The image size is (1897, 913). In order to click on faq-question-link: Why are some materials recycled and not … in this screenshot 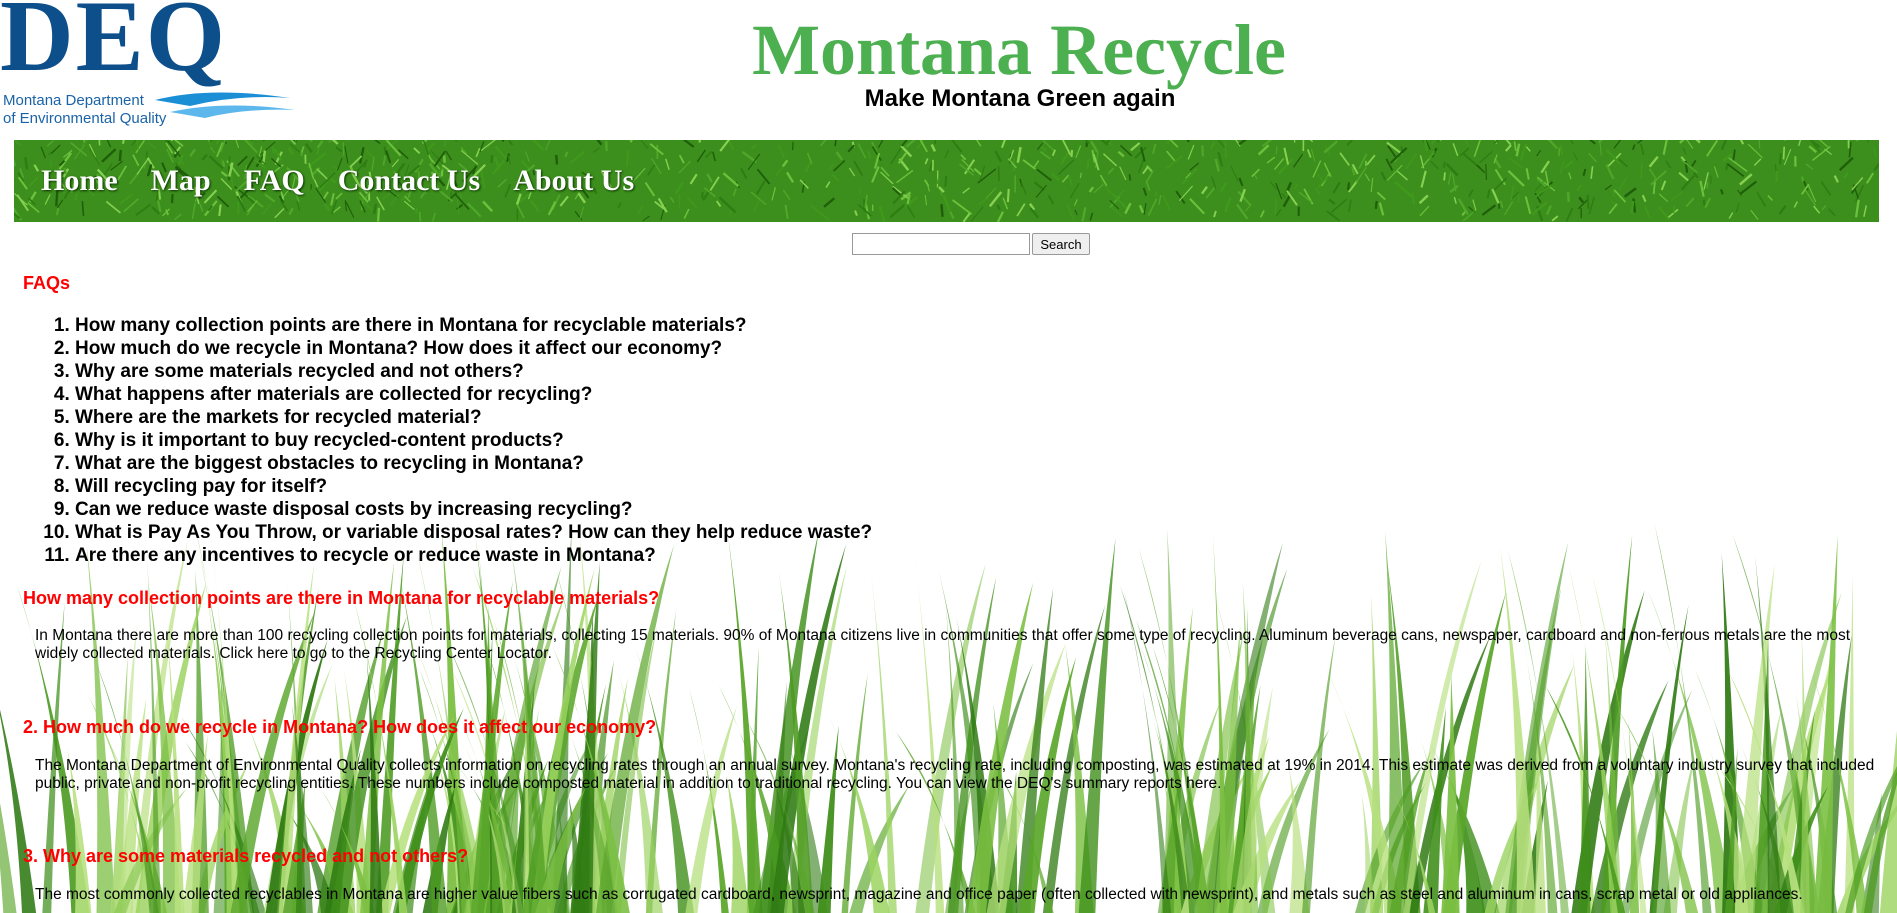, I will do `click(473, 371)`.